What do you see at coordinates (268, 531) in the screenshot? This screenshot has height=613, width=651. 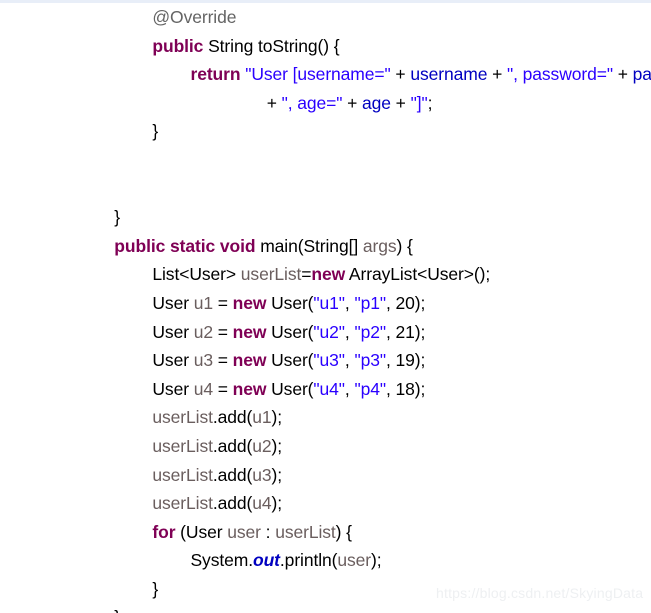 I see `code-token-plain: :` at bounding box center [268, 531].